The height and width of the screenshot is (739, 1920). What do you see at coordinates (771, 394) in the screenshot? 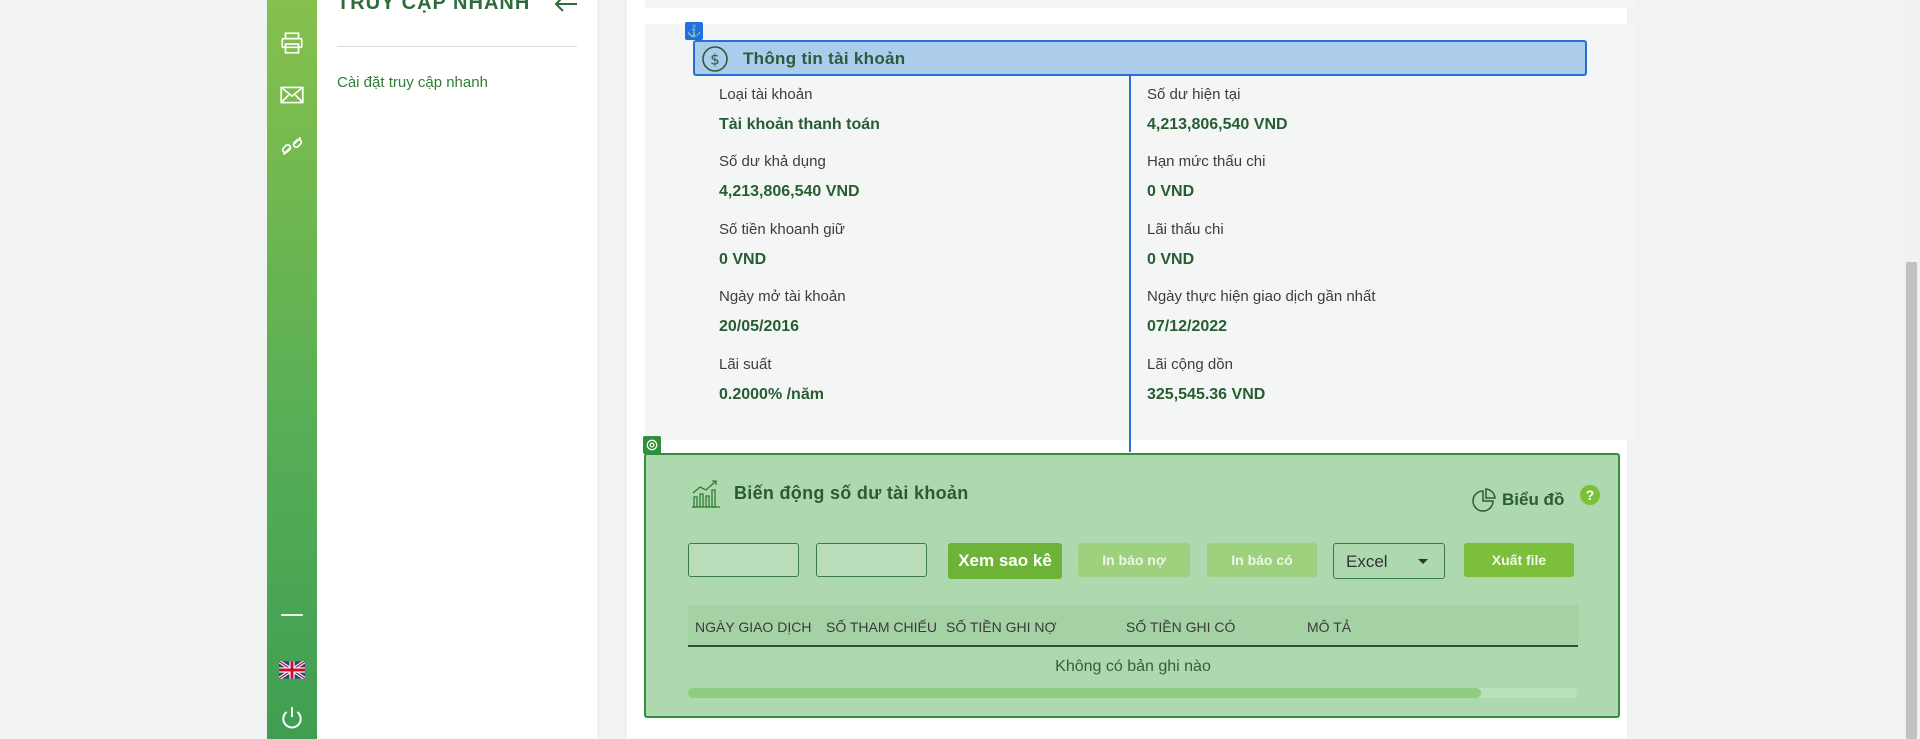
I see `field-value: 0.2000% /năm` at bounding box center [771, 394].